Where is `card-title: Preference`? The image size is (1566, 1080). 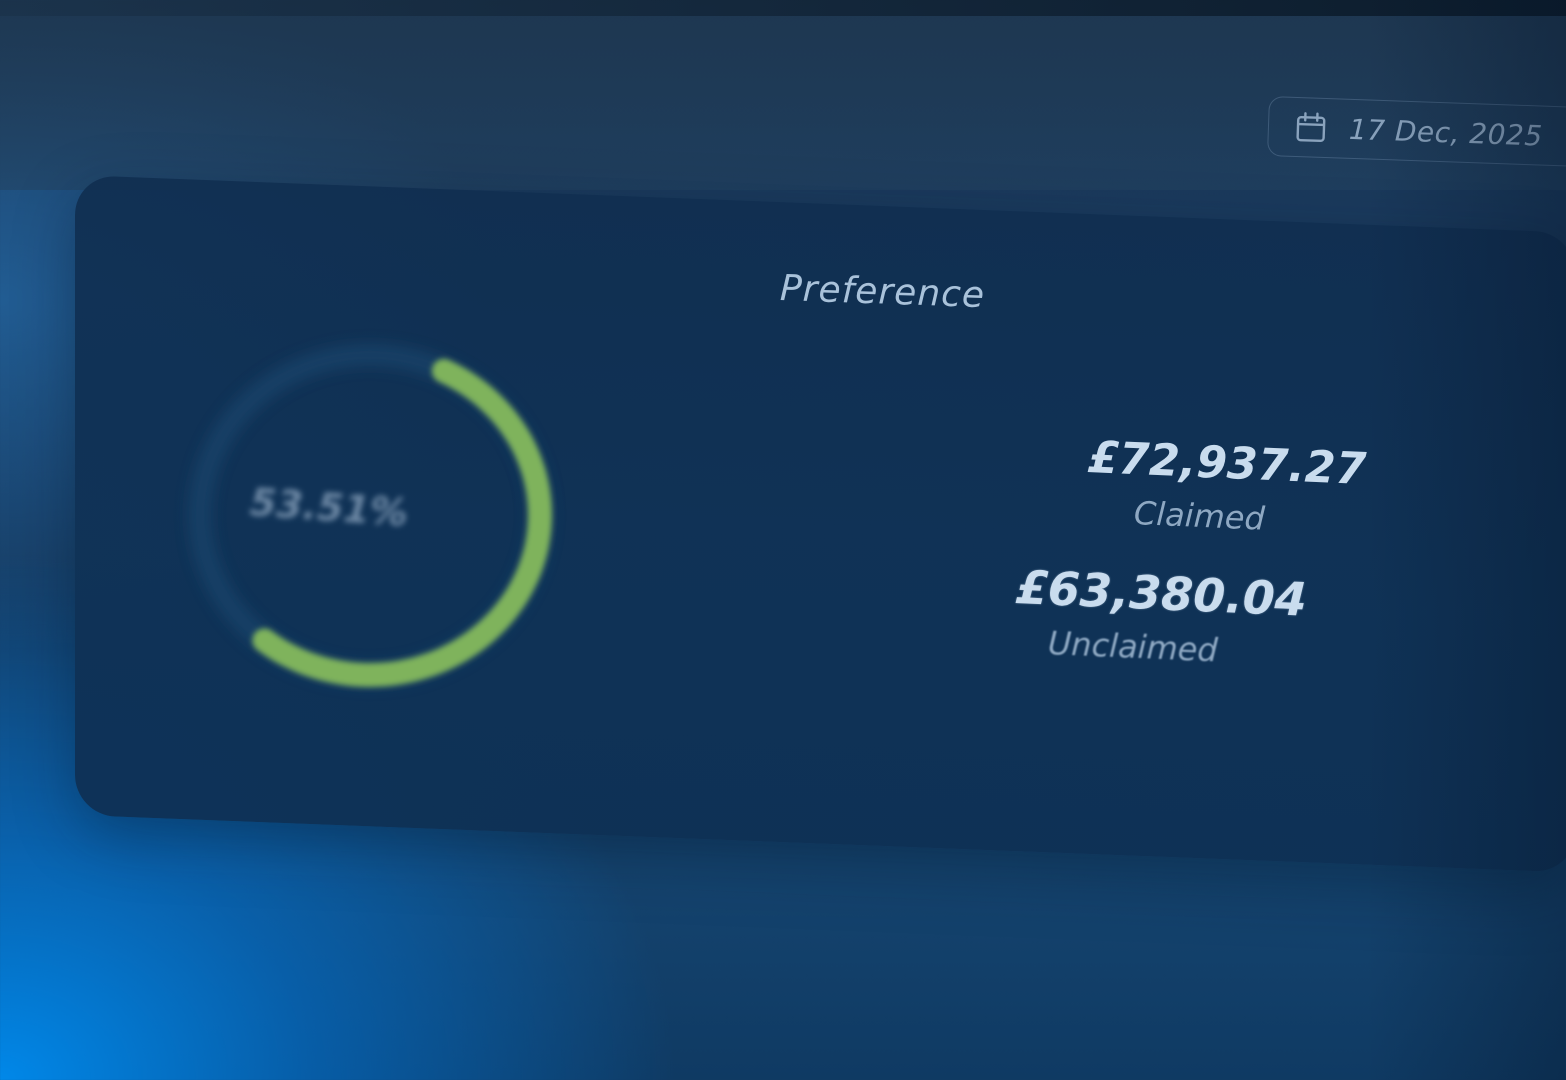 card-title: Preference is located at coordinates (882, 292).